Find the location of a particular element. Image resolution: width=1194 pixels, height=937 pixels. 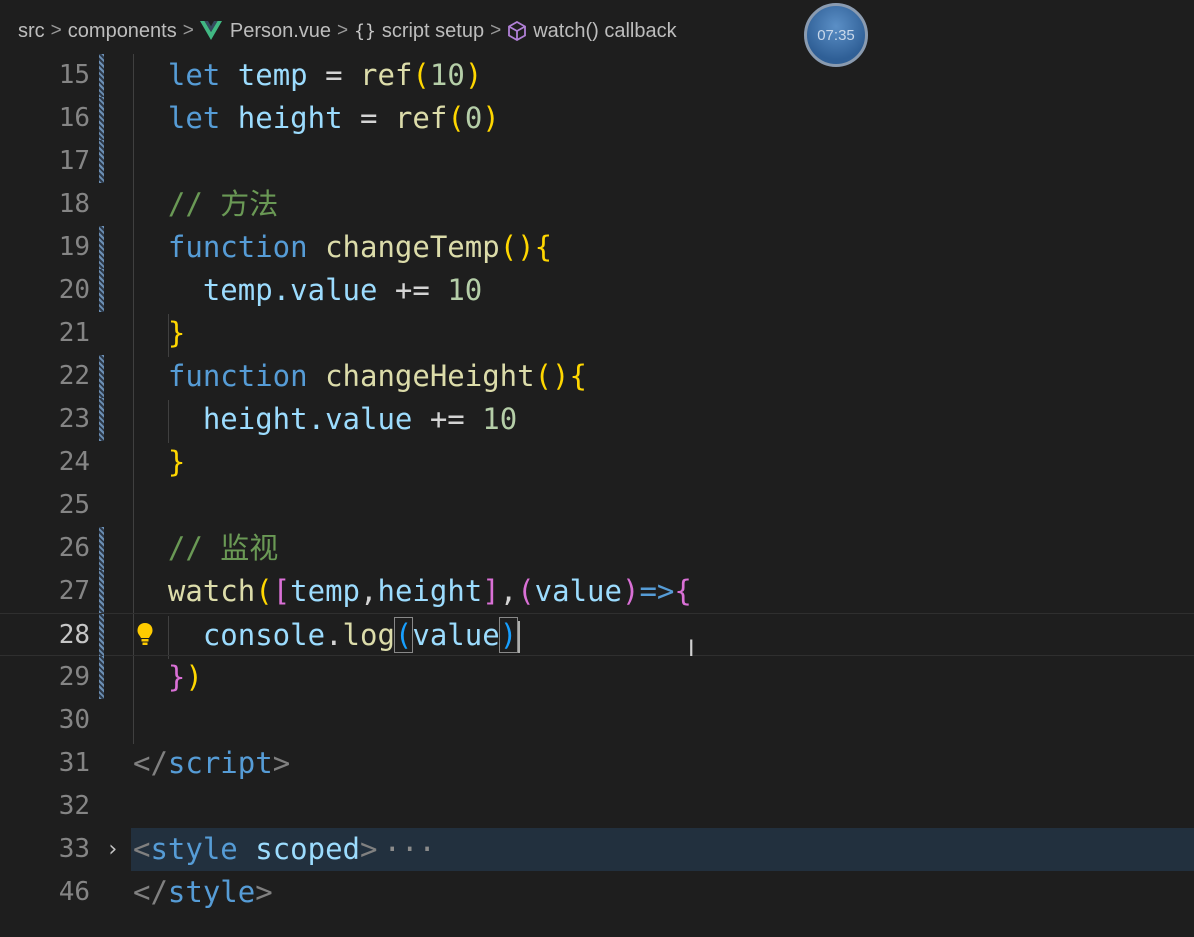

line-number: 25 is located at coordinates (74, 505).